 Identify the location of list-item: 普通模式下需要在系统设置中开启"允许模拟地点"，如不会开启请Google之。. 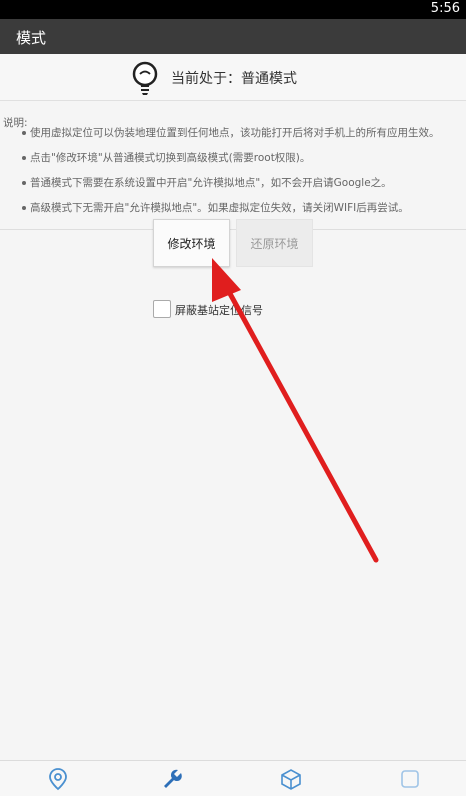
(220, 187).